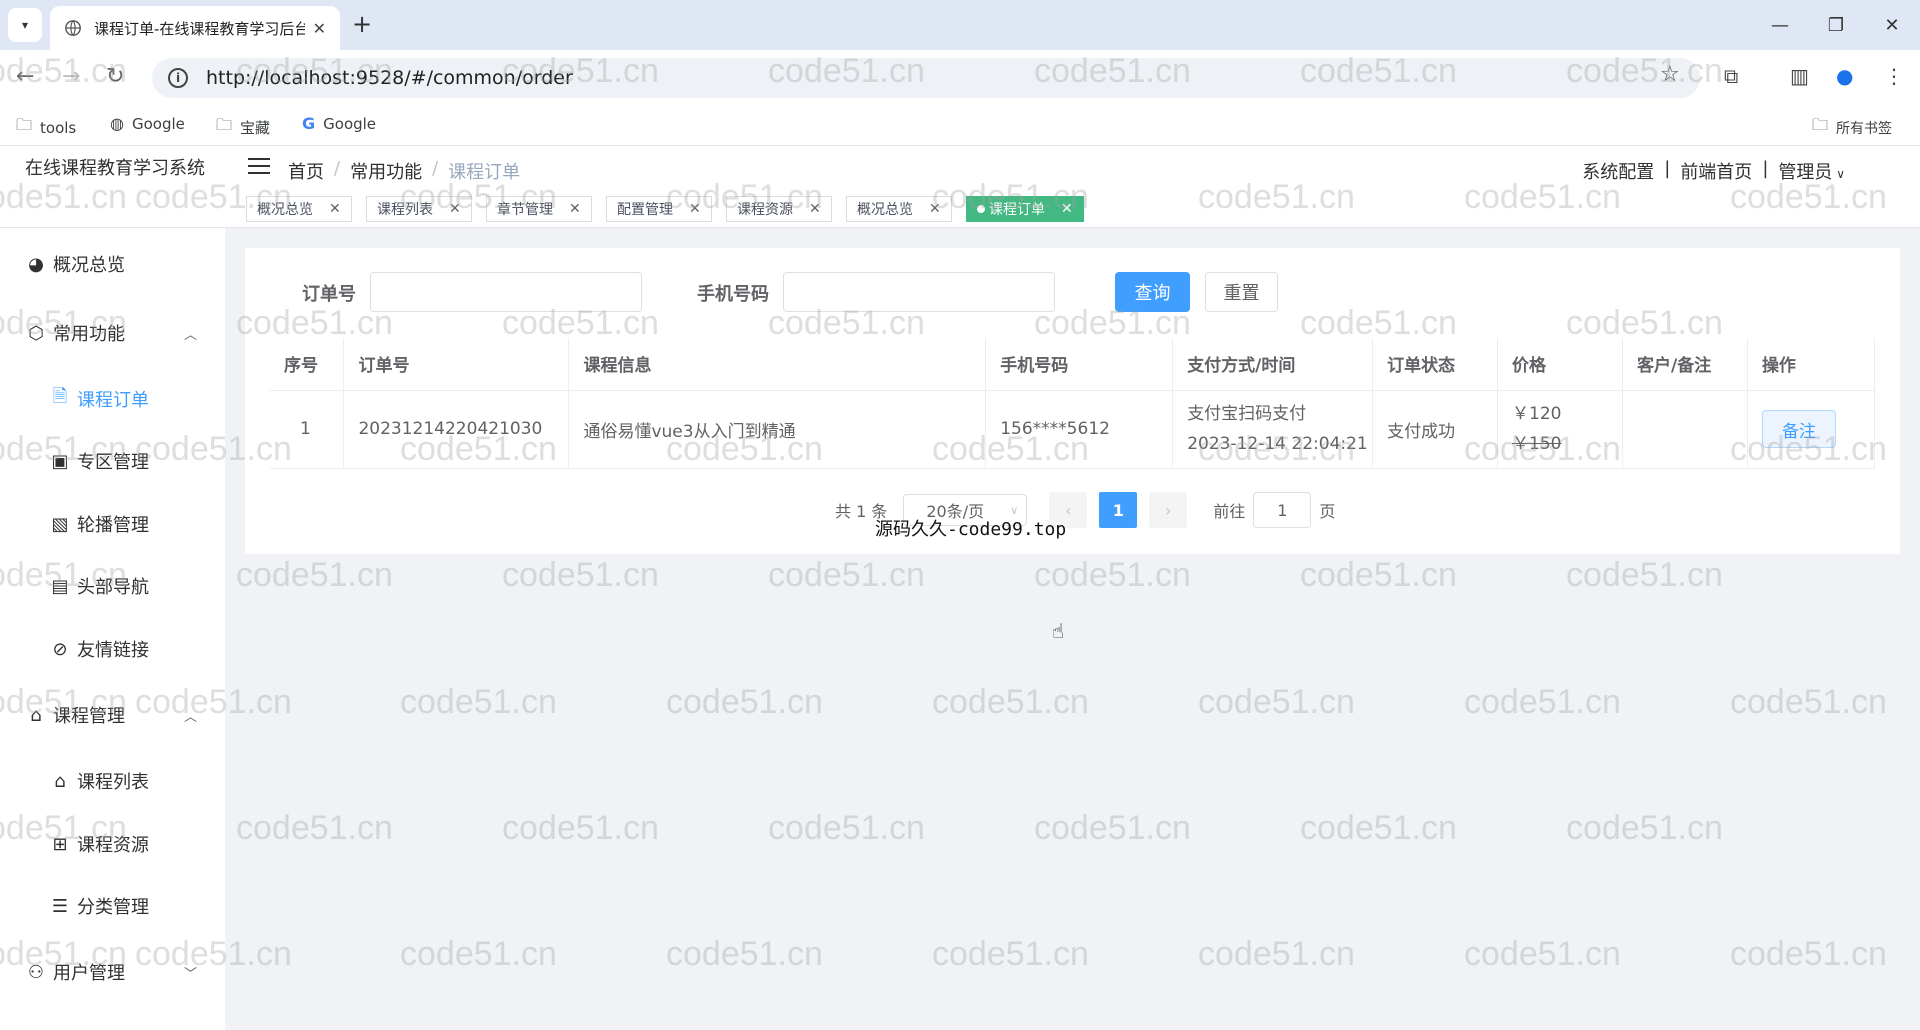 This screenshot has width=1920, height=1030. Describe the element at coordinates (981, 209) in the screenshot. I see `active-dot` at that location.